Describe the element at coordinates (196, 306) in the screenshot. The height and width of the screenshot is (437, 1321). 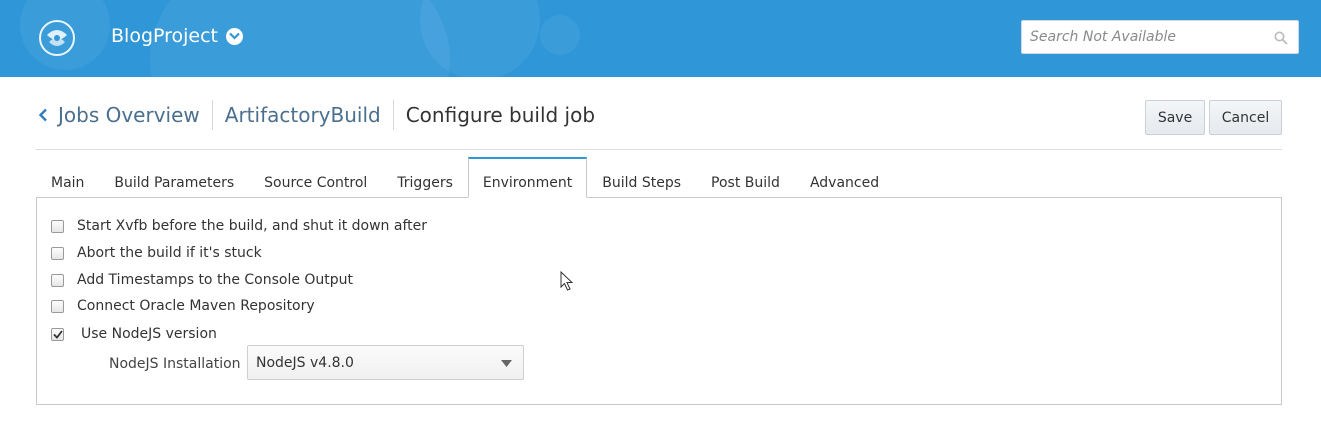
I see `option-label: Connect Oracle Maven Repository` at that location.